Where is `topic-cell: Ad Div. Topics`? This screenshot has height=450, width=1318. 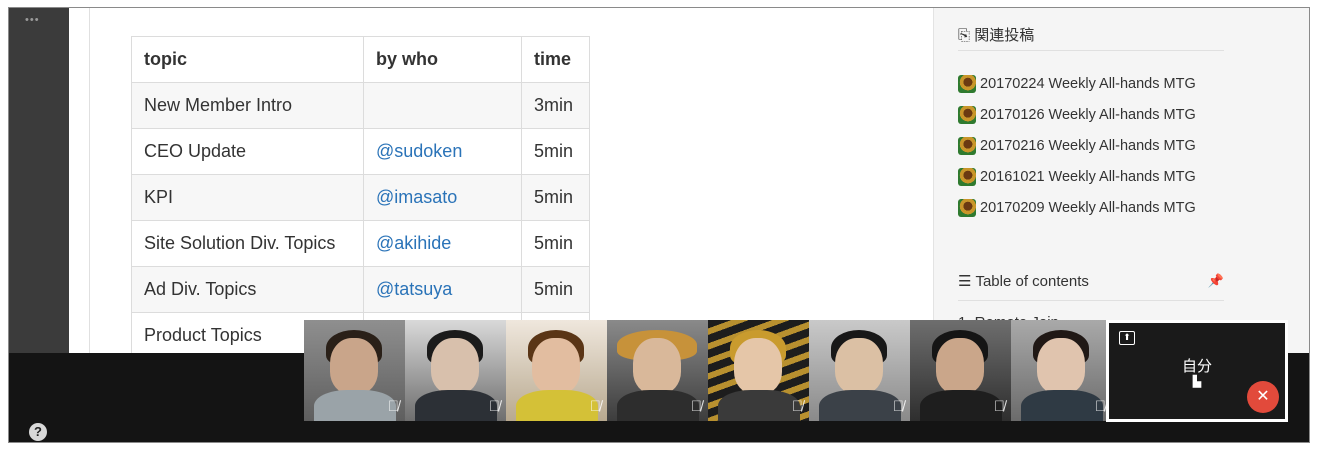
topic-cell: Ad Div. Topics is located at coordinates (247, 289).